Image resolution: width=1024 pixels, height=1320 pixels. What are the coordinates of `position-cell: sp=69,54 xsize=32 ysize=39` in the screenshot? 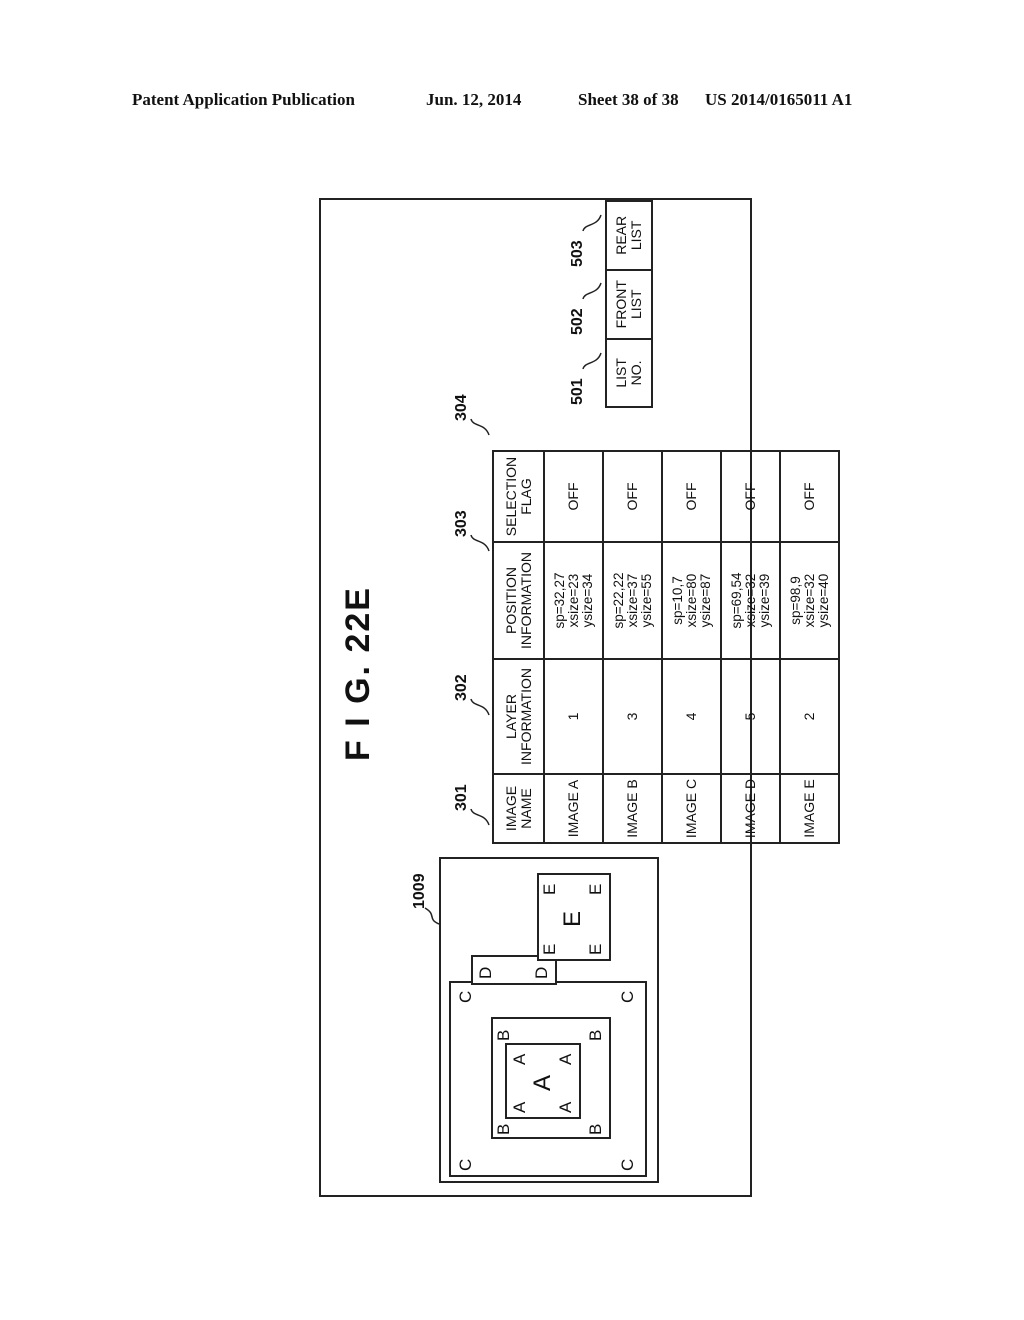 It's located at (750, 600).